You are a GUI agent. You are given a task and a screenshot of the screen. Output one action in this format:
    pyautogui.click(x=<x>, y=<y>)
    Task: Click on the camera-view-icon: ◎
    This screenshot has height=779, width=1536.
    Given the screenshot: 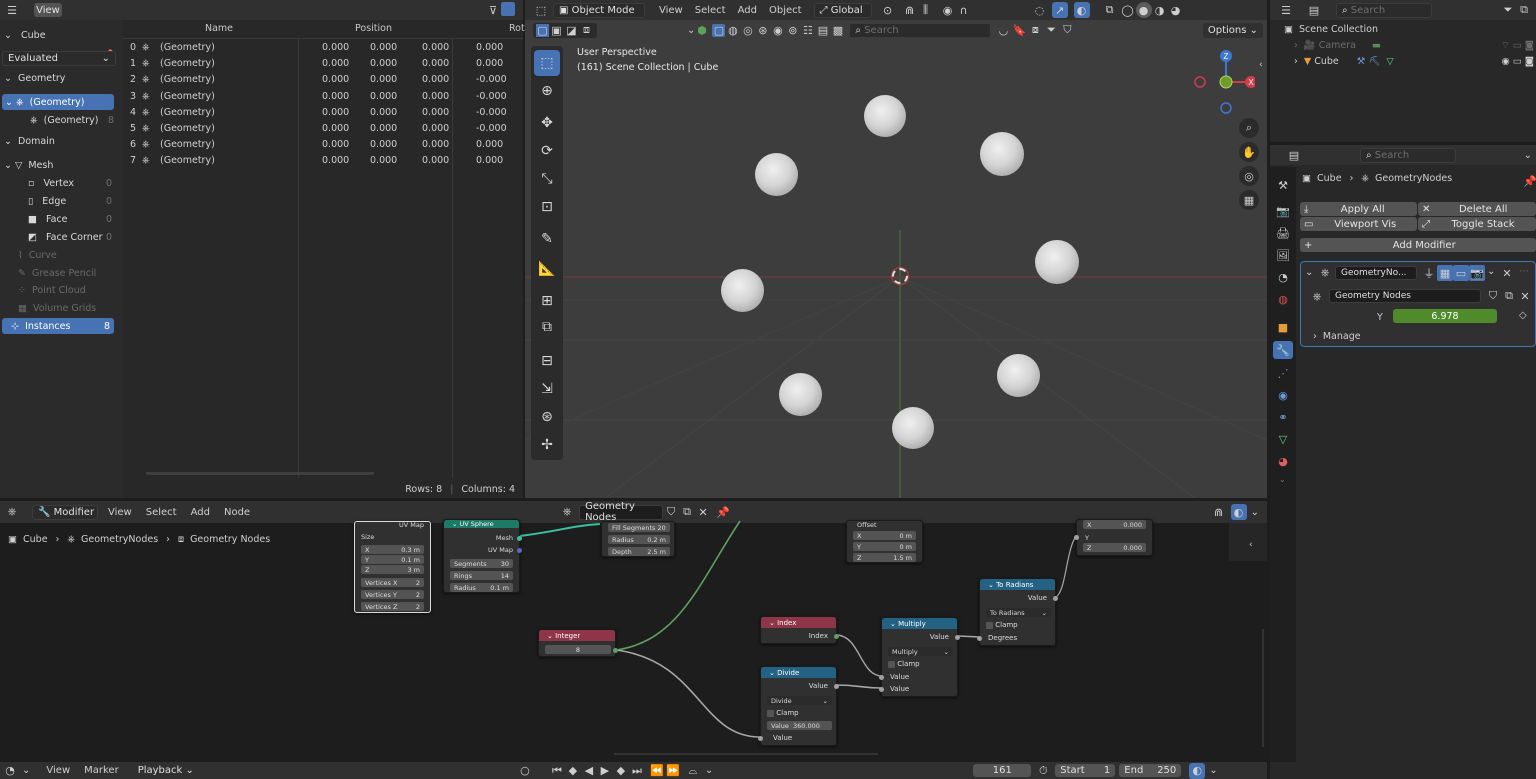 What is the action you would take?
    pyautogui.click(x=1249, y=176)
    